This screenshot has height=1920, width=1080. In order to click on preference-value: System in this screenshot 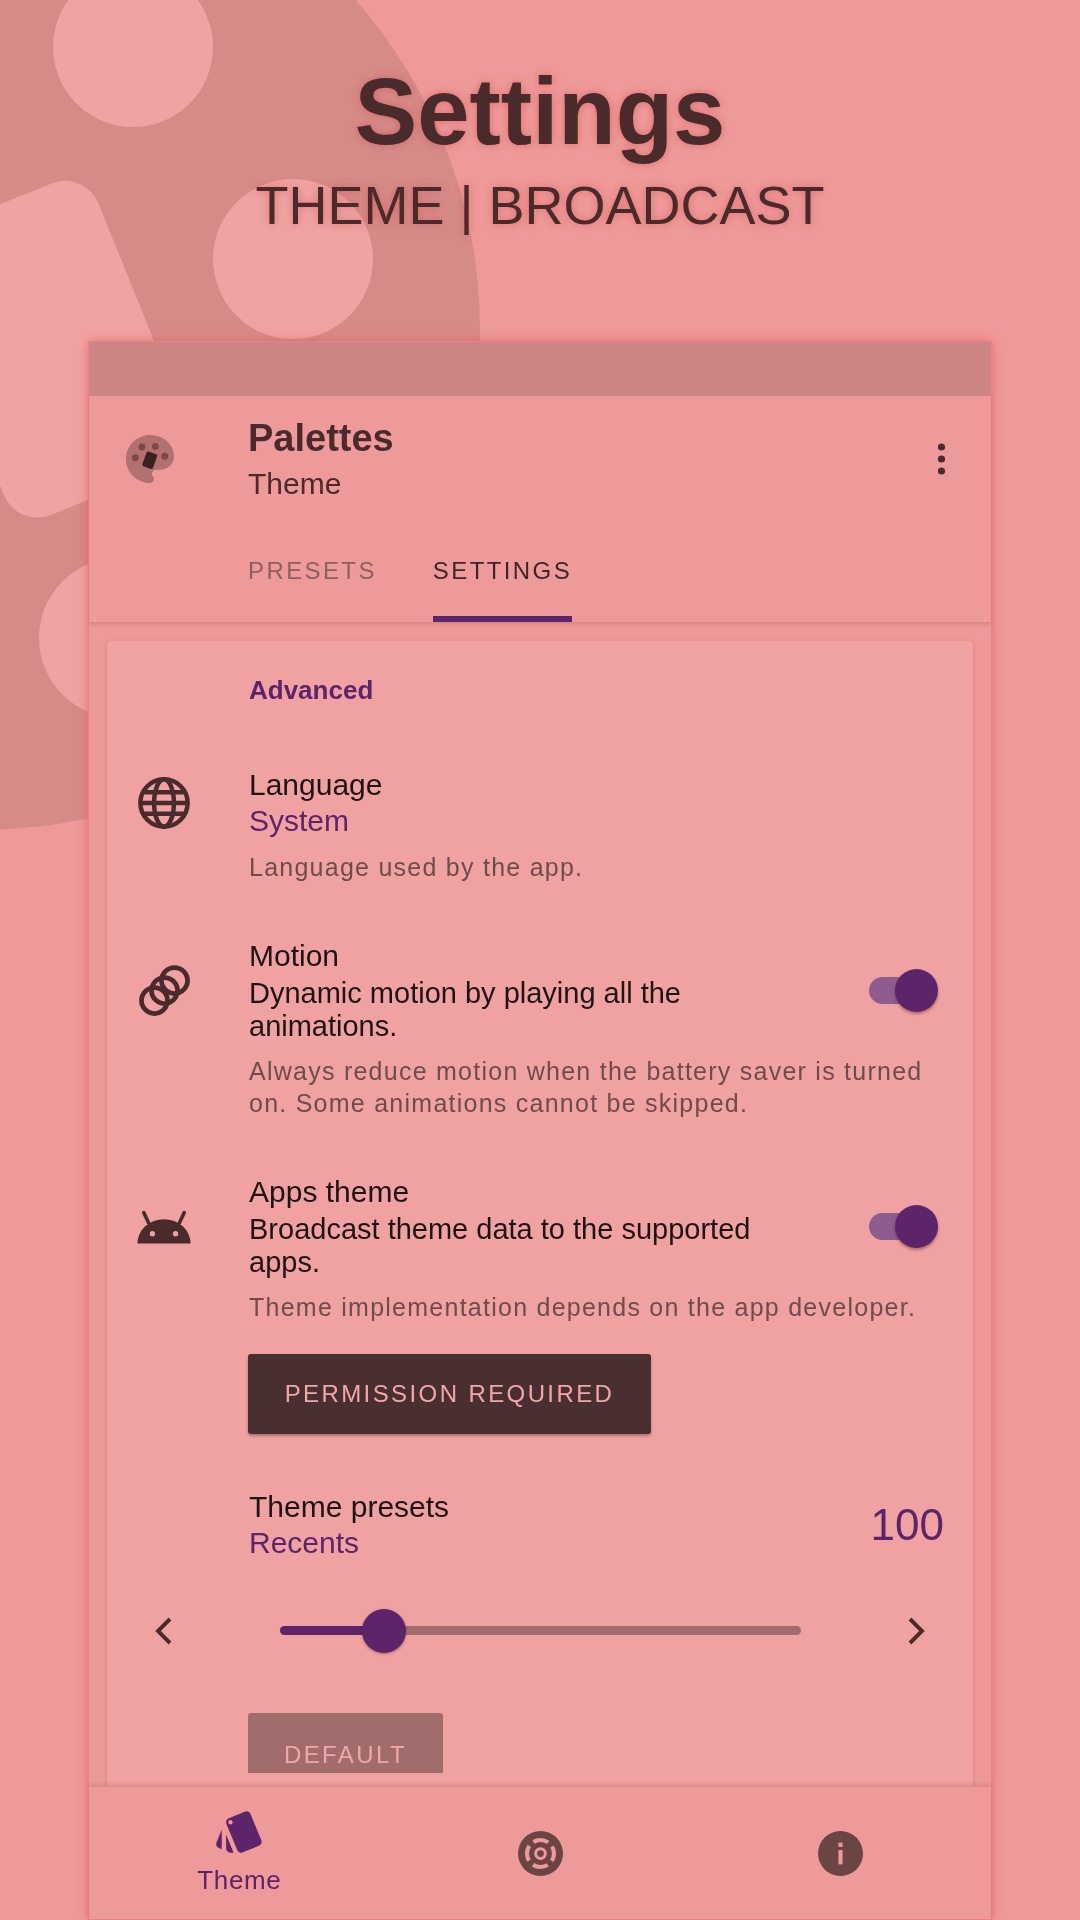, I will do `click(300, 821)`.